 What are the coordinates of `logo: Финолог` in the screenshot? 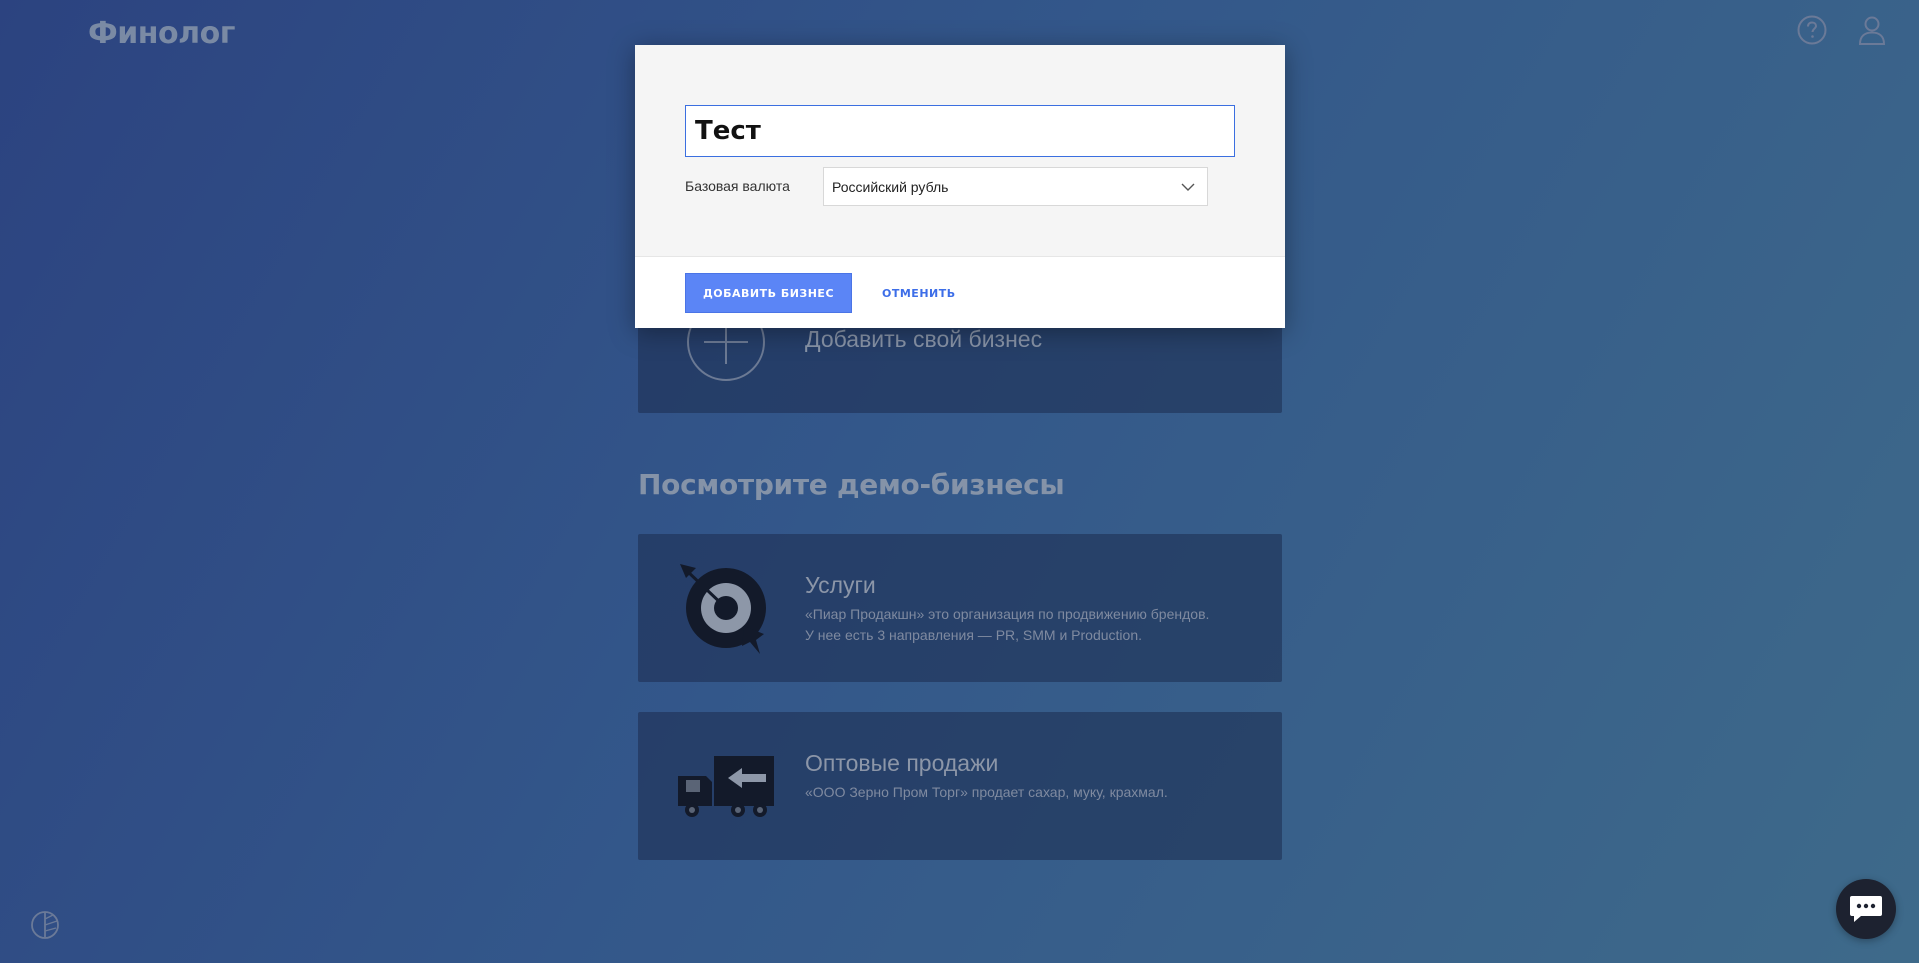 It's located at (161, 33).